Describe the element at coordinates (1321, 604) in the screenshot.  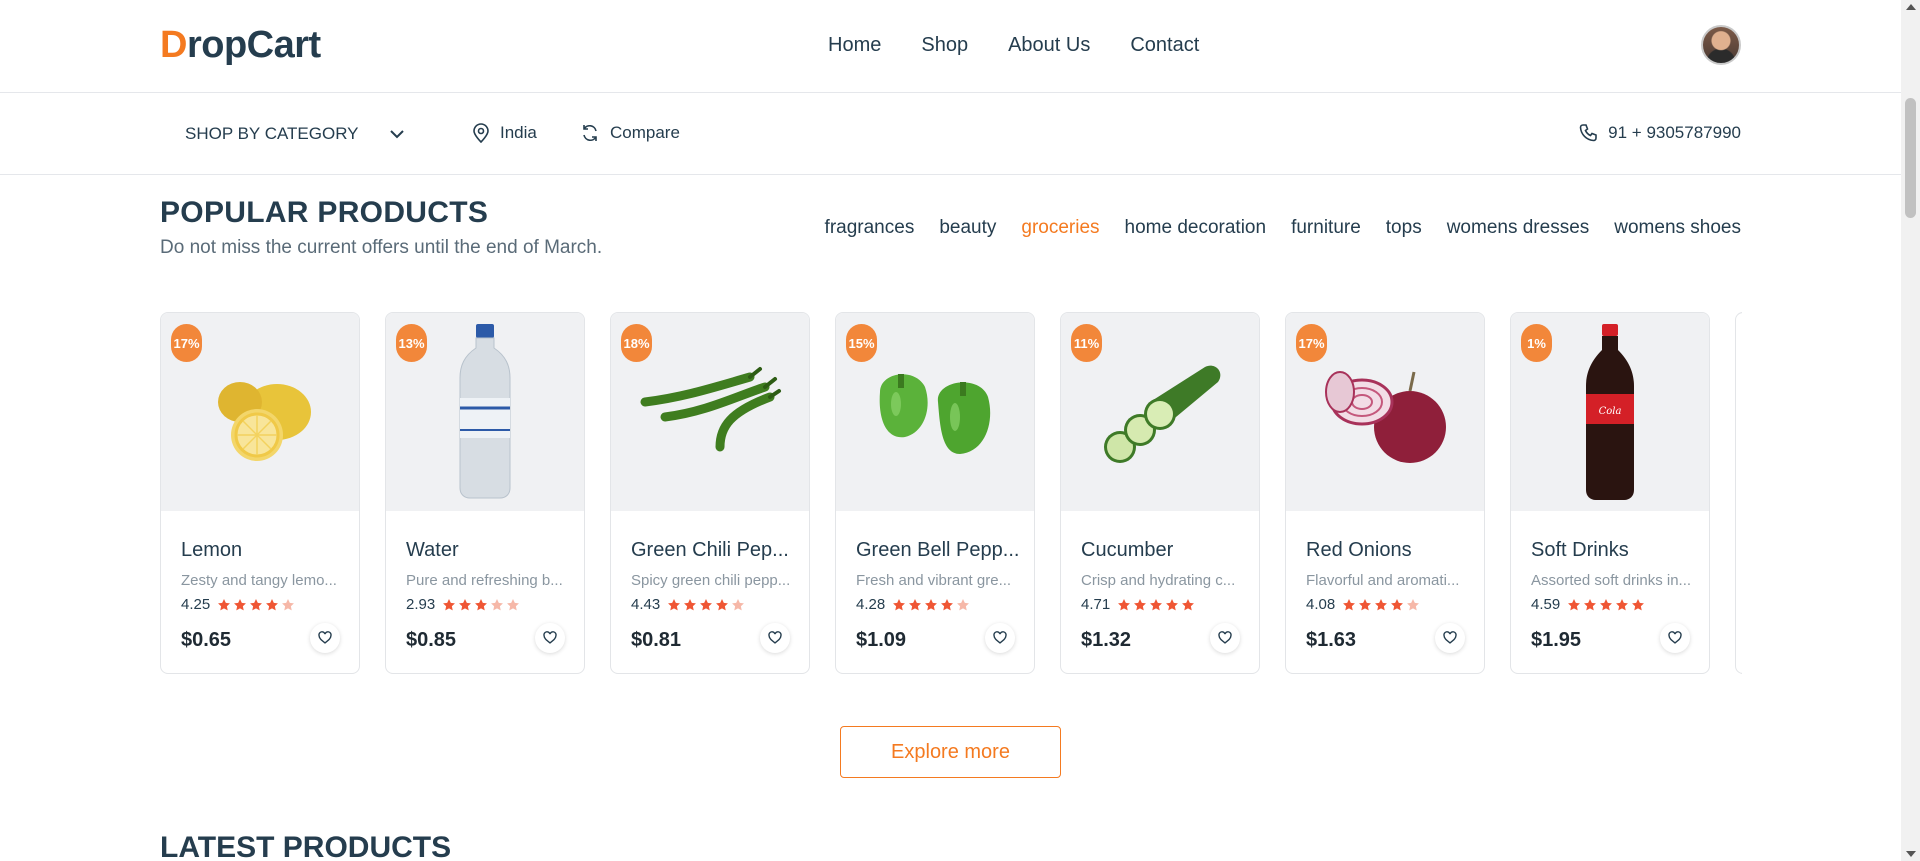
I see `rating-value: 4.08` at that location.